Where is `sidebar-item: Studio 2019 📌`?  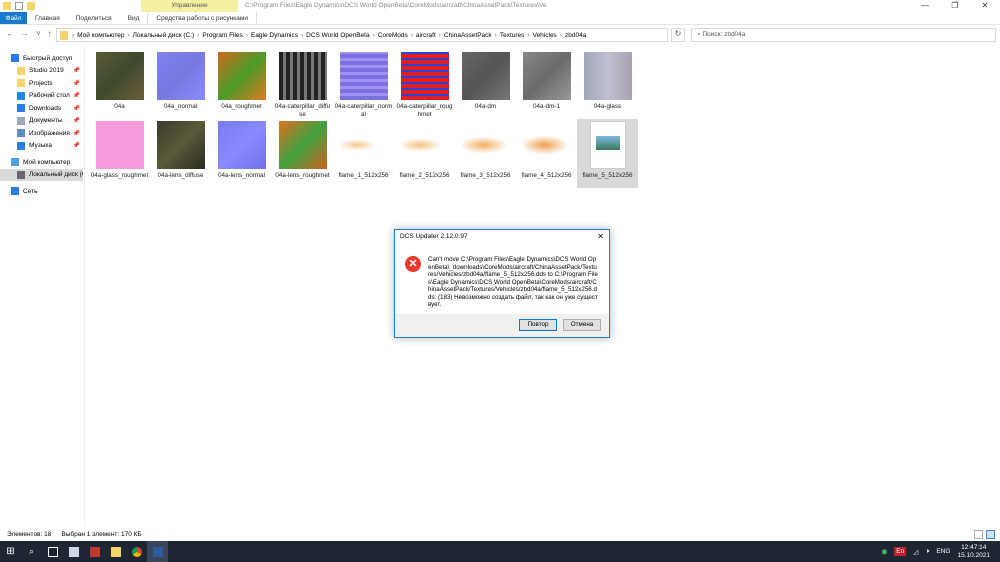
sidebar-item: Studio 2019 📌 is located at coordinates (41, 71).